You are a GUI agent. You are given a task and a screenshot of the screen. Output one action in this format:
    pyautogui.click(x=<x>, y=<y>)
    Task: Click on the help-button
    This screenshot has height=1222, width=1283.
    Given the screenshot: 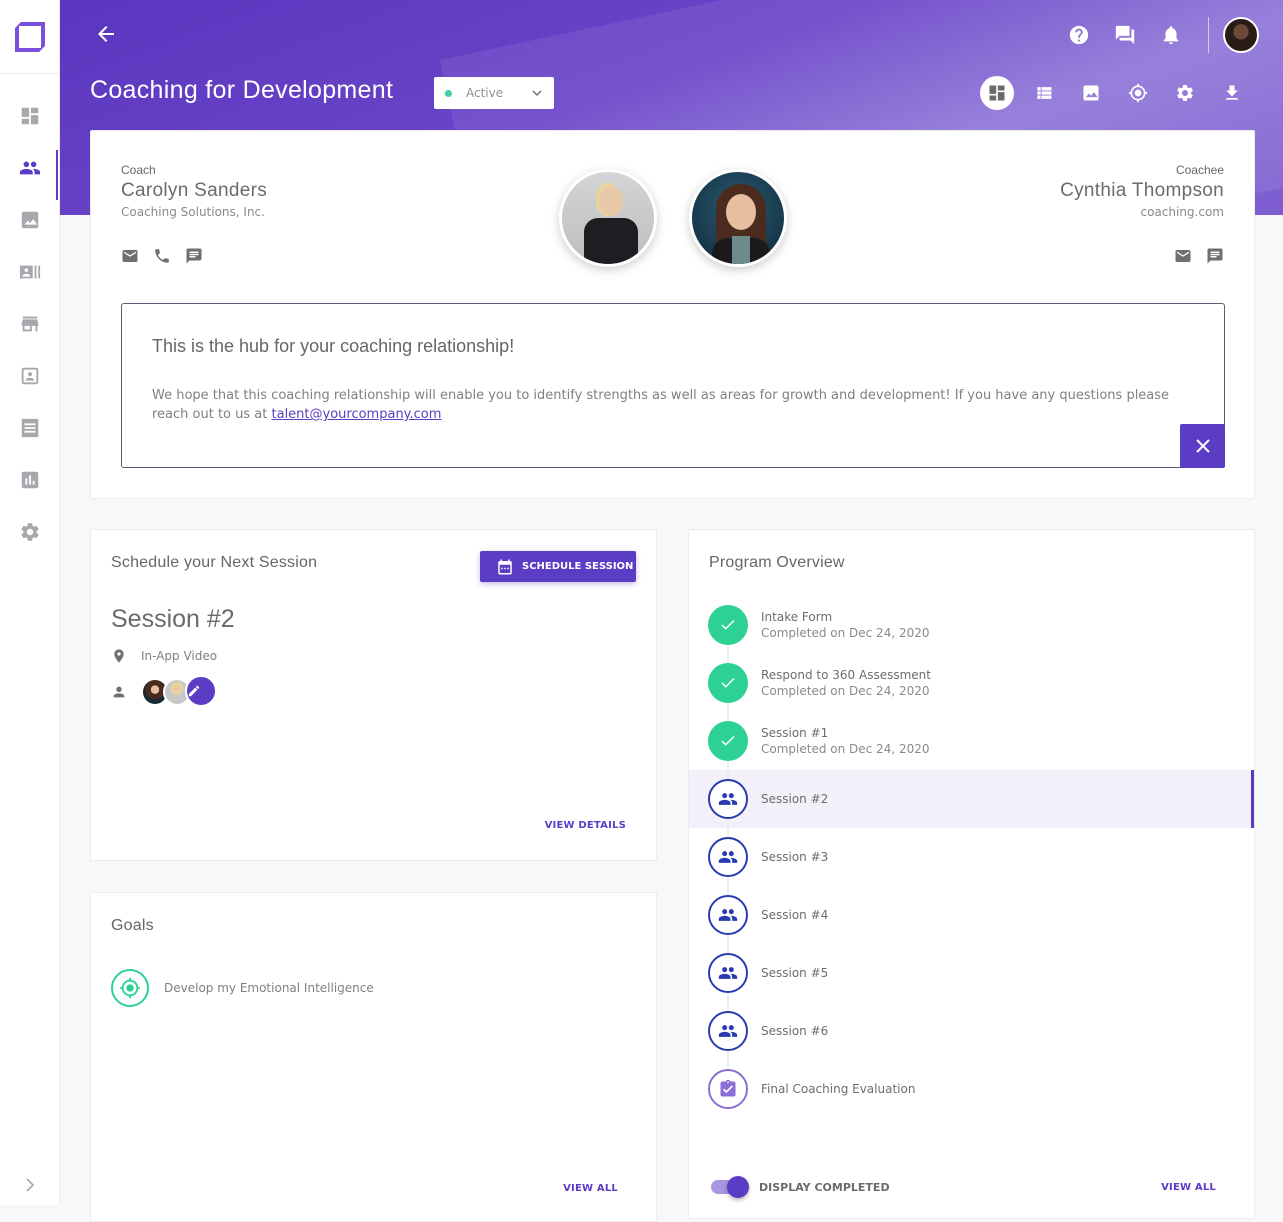 What is the action you would take?
    pyautogui.click(x=1079, y=35)
    